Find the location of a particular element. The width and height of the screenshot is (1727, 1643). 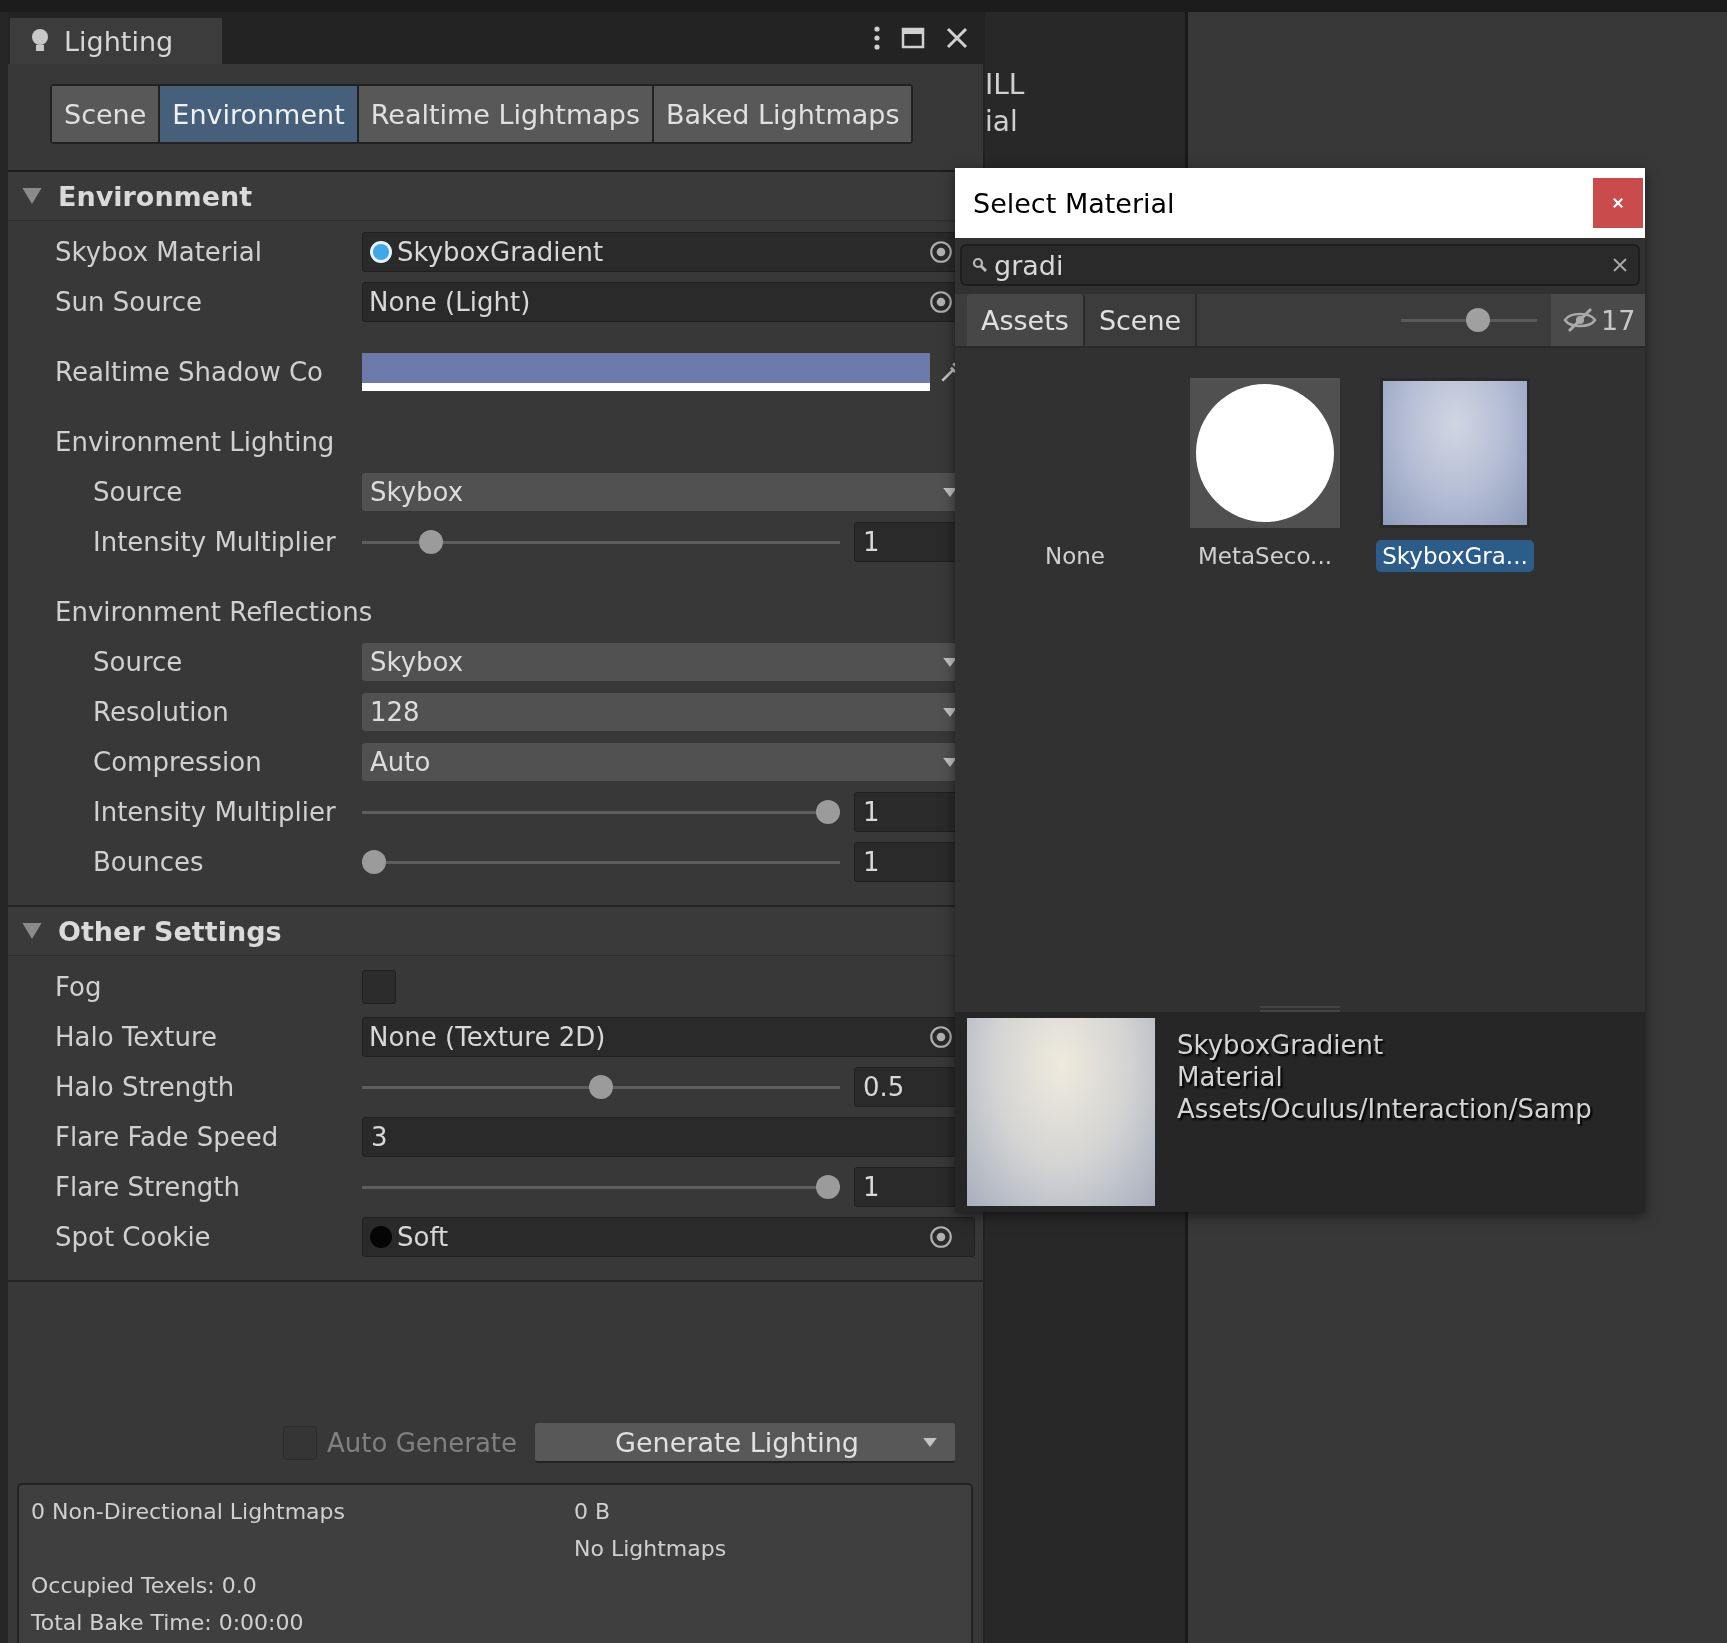

stat-text: No Lightmaps is located at coordinates (650, 1548).